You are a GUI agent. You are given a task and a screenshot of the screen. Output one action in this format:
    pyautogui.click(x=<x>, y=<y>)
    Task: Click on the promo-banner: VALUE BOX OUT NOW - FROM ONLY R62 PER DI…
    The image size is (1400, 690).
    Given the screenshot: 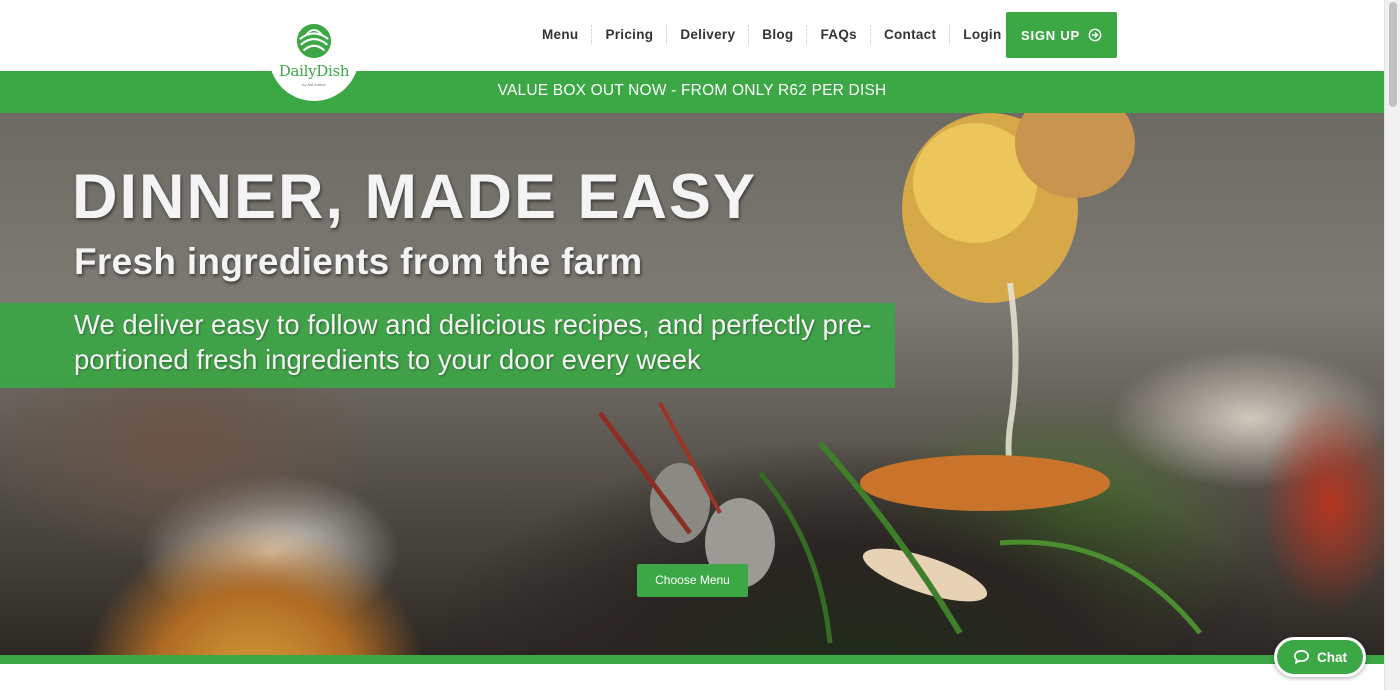 What is the action you would take?
    pyautogui.click(x=692, y=92)
    